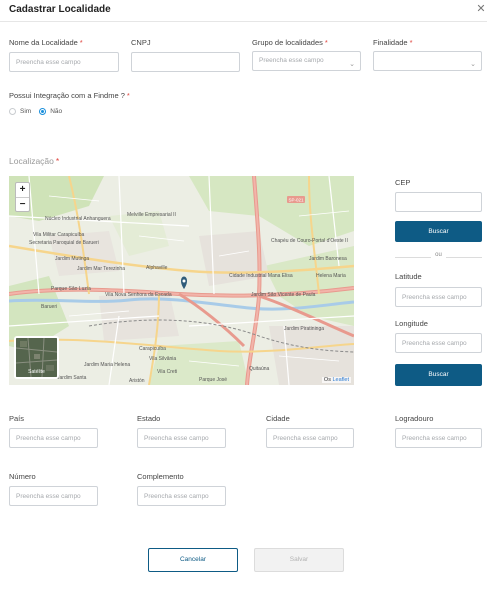  I want to click on map-attribution: Os Leaflet, so click(336, 380).